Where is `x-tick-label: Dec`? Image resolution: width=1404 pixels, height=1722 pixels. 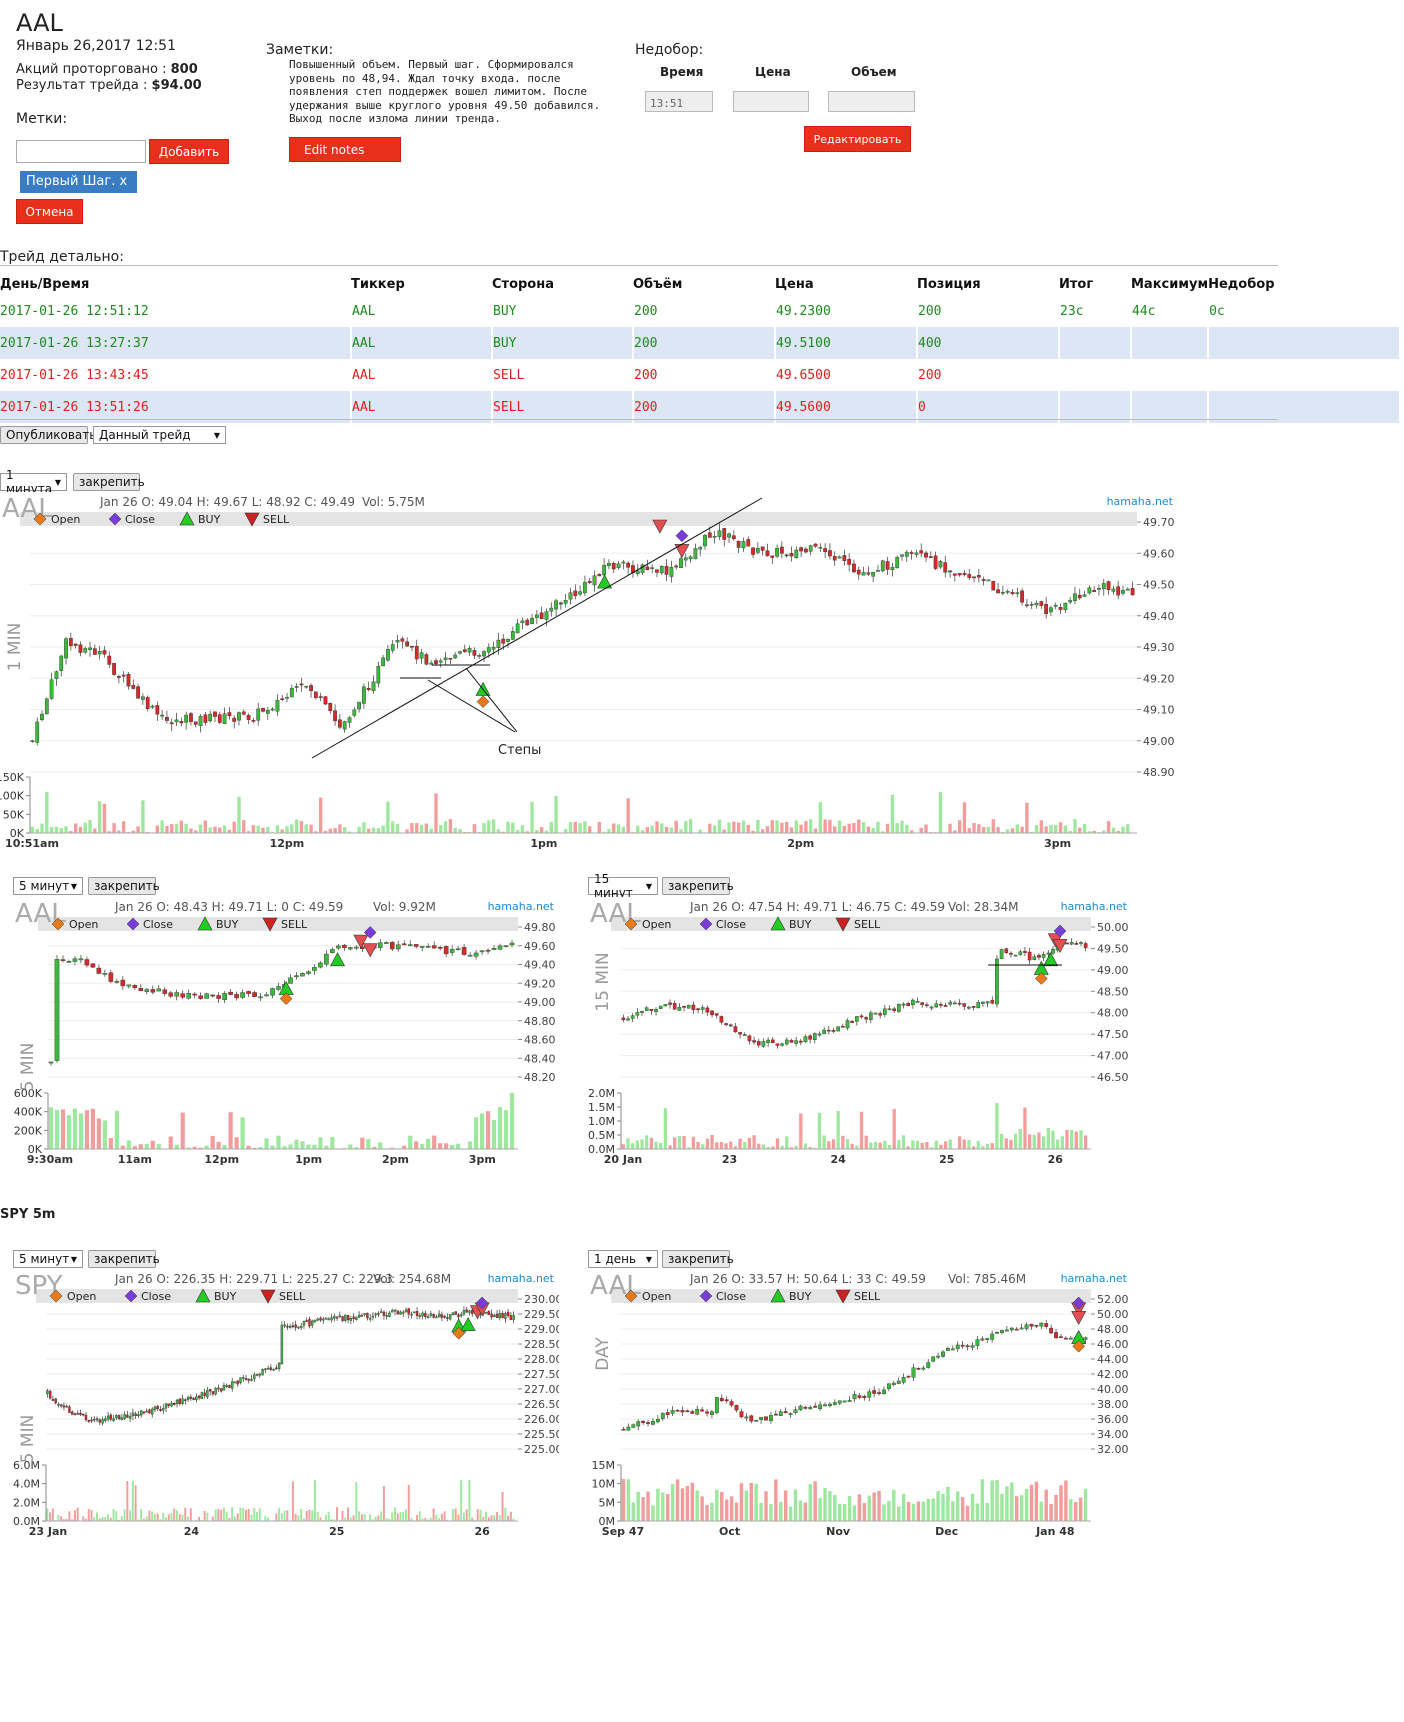 x-tick-label: Dec is located at coordinates (946, 1531).